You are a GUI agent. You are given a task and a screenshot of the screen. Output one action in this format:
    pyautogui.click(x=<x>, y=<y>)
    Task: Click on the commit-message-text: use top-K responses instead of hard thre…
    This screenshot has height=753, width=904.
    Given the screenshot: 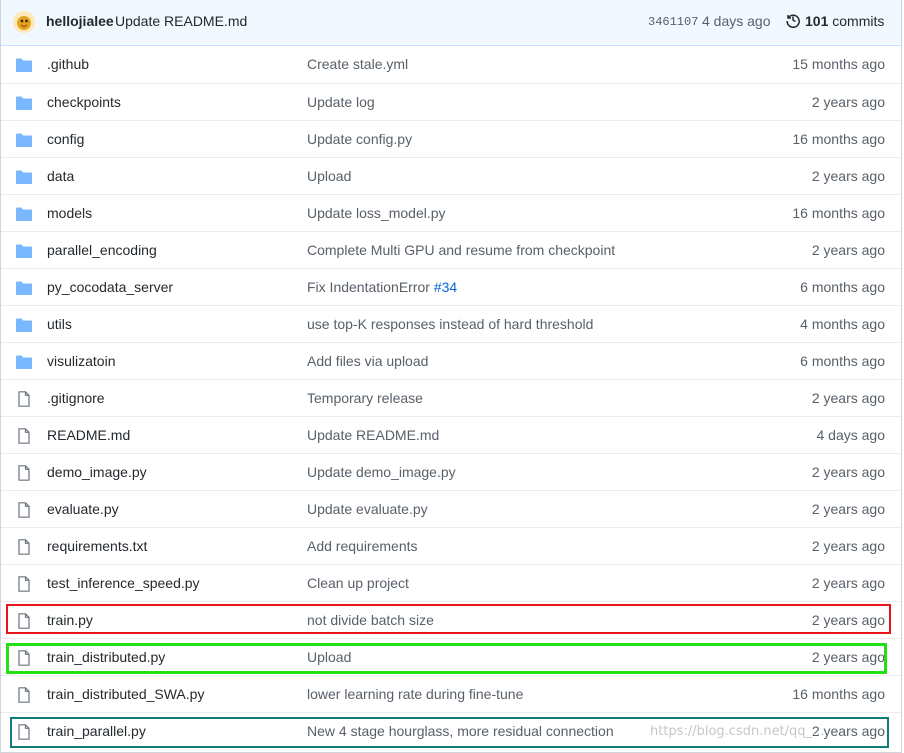 What is the action you would take?
    pyautogui.click(x=450, y=324)
    